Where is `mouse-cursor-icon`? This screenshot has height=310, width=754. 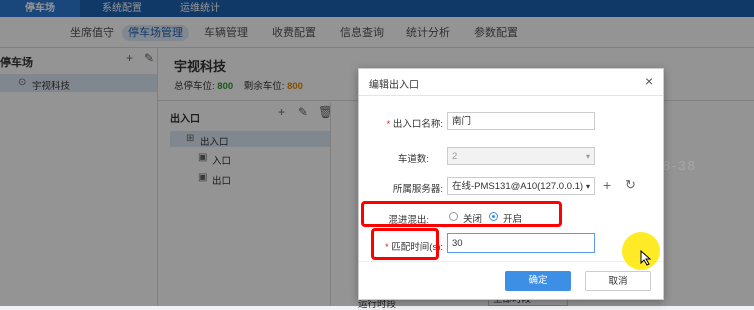
mouse-cursor-icon is located at coordinates (646, 258).